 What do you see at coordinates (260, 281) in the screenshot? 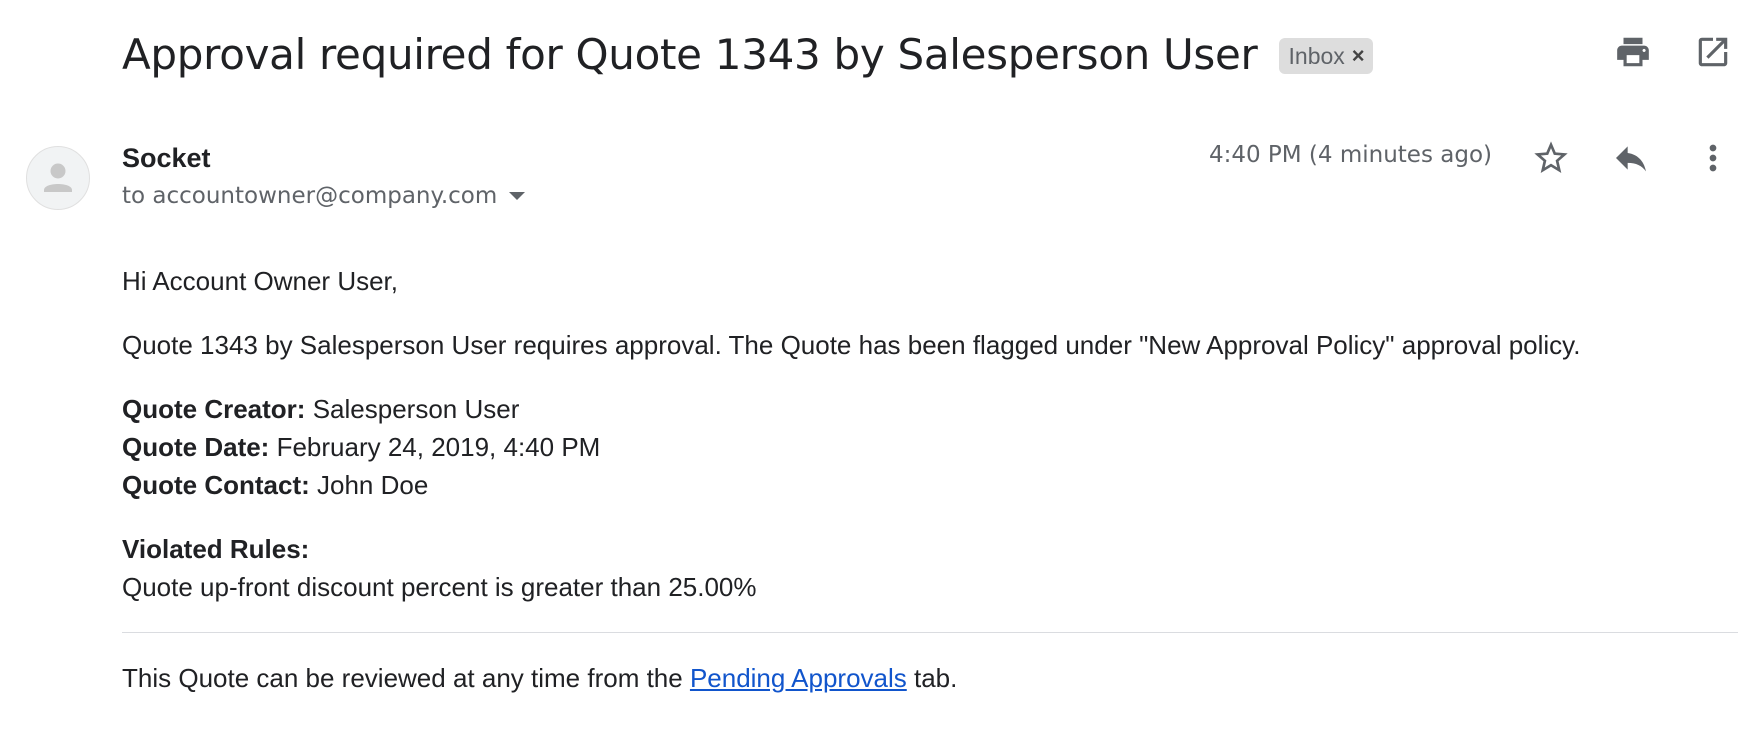
I see `greeting-text: Hi Account Owner User,` at bounding box center [260, 281].